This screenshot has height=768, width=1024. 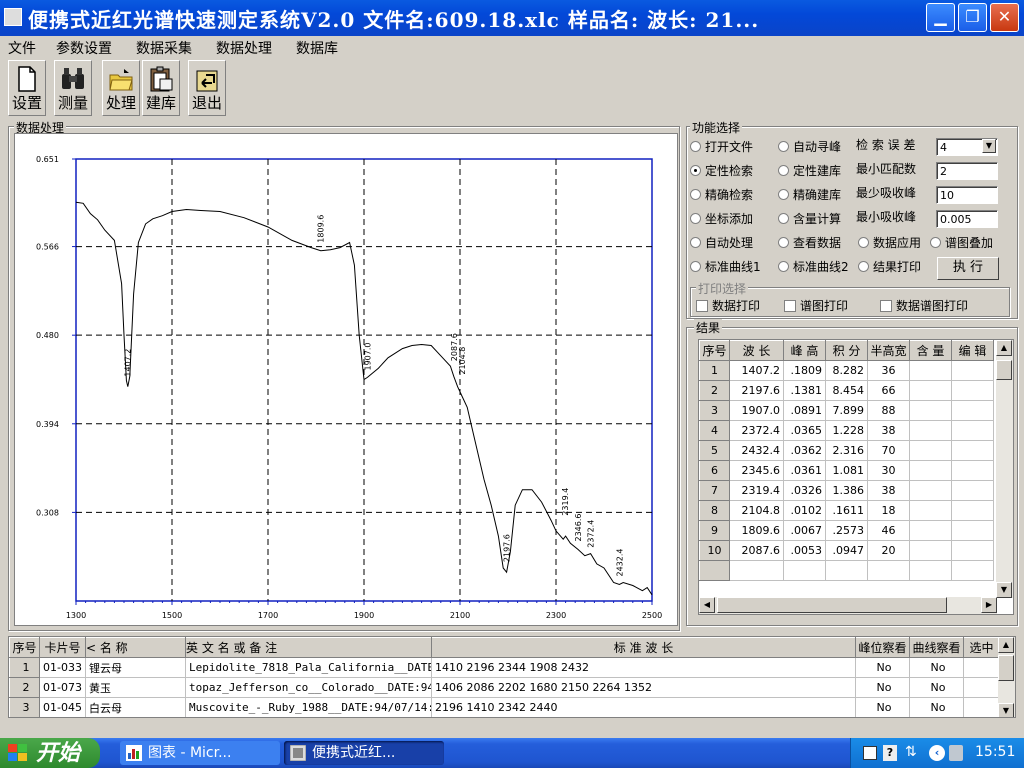 What do you see at coordinates (643, 647) in the screenshot?
I see `library-column-header: 标 准 波 长` at bounding box center [643, 647].